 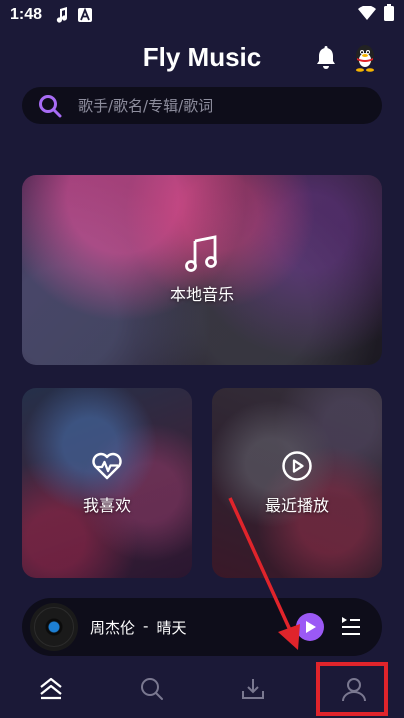 What do you see at coordinates (106, 505) in the screenshot?
I see `favorites-label: 我喜欢` at bounding box center [106, 505].